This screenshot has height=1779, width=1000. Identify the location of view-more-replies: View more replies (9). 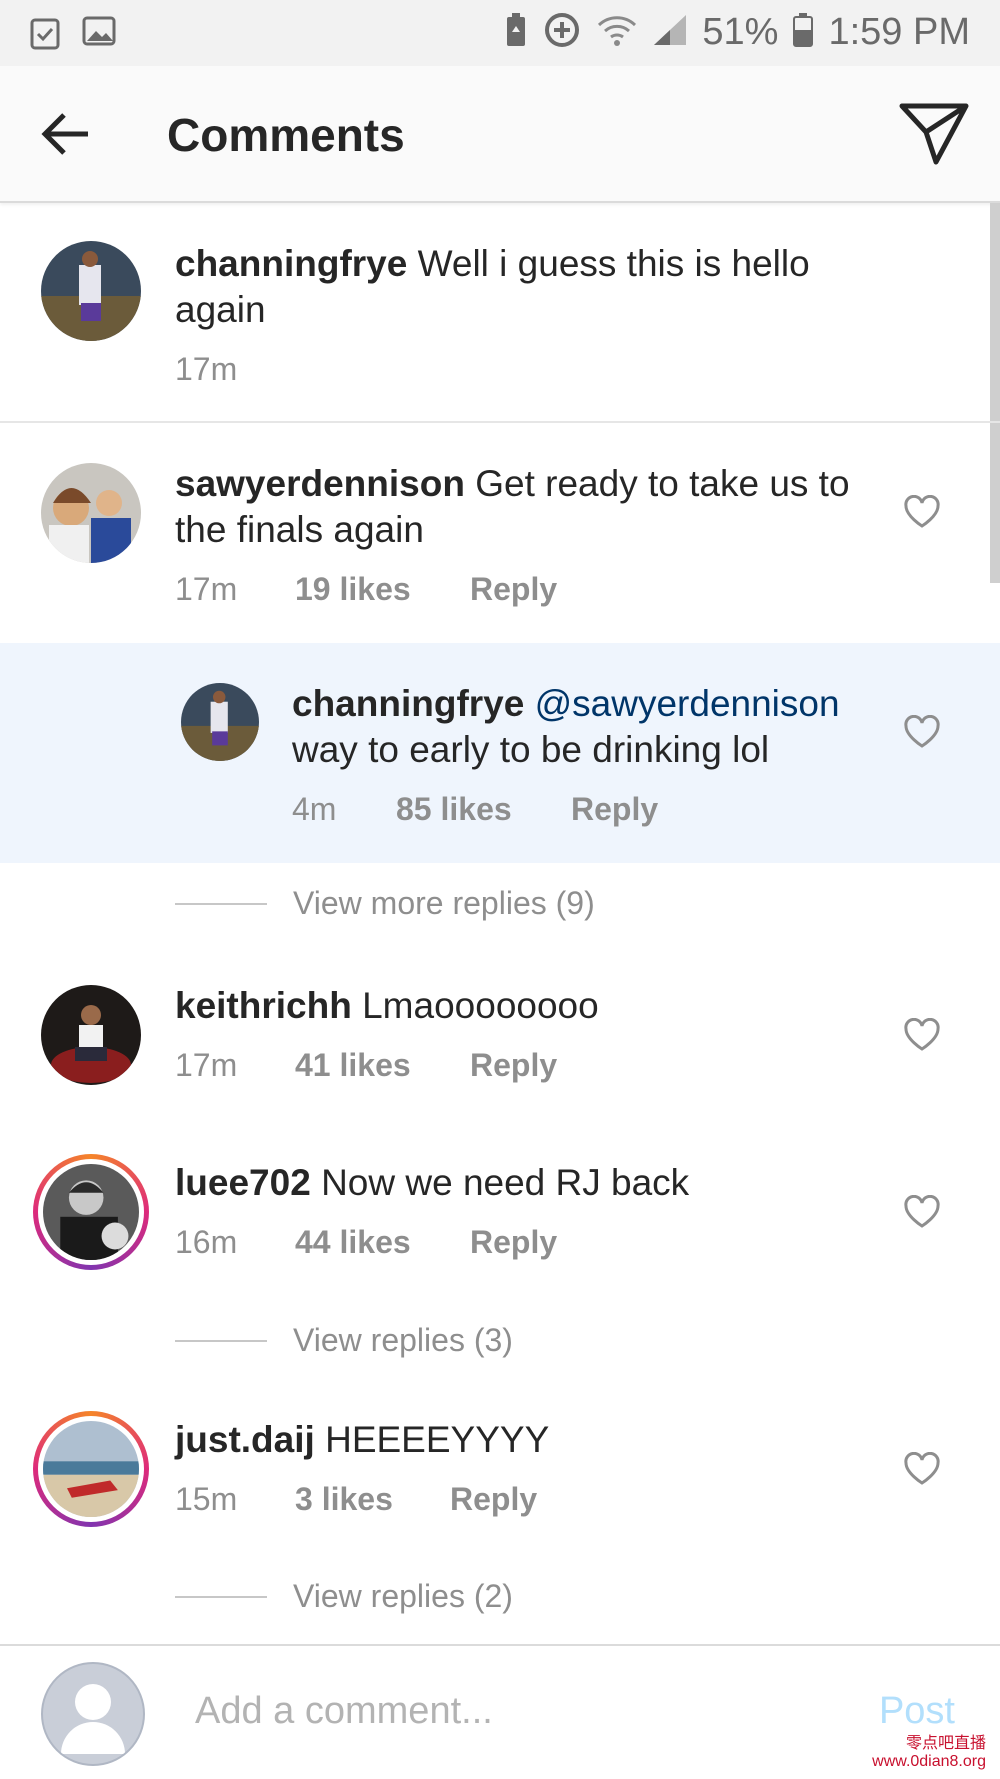
(385, 903).